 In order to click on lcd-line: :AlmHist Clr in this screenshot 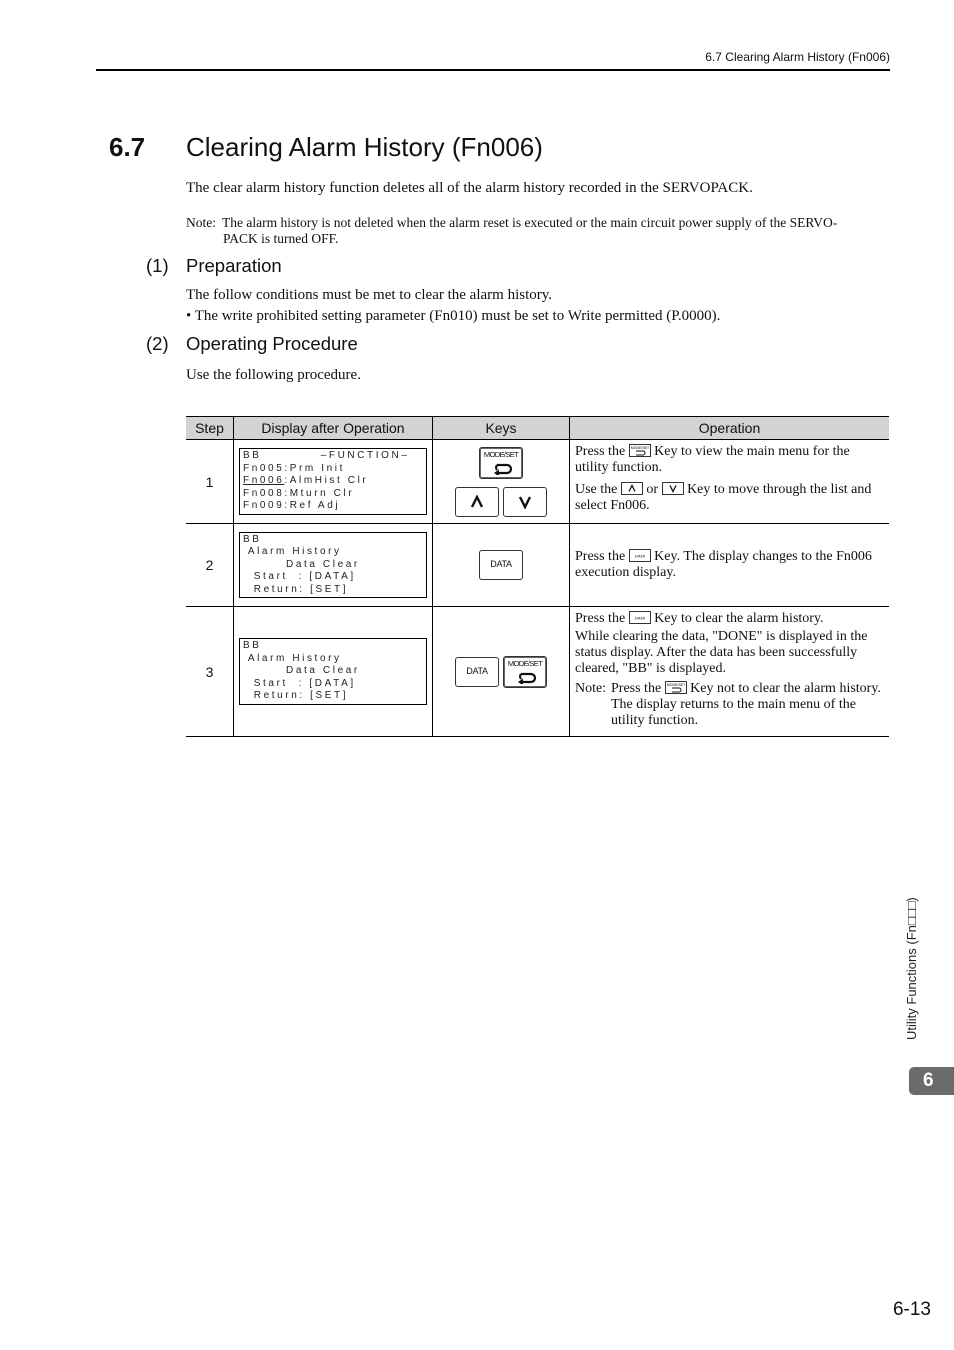, I will do `click(326, 481)`.